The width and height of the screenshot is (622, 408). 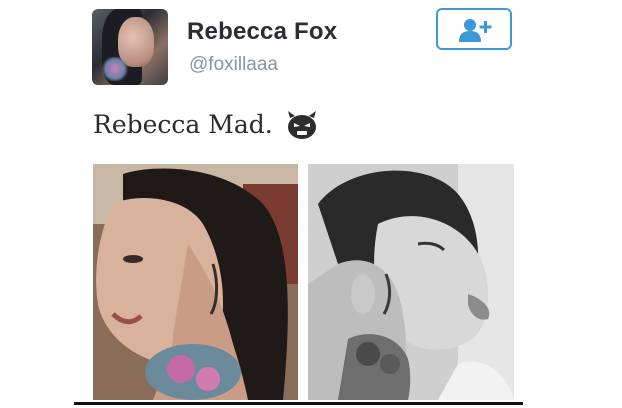 What do you see at coordinates (302, 125) in the screenshot?
I see `angry-face-emoji-icon` at bounding box center [302, 125].